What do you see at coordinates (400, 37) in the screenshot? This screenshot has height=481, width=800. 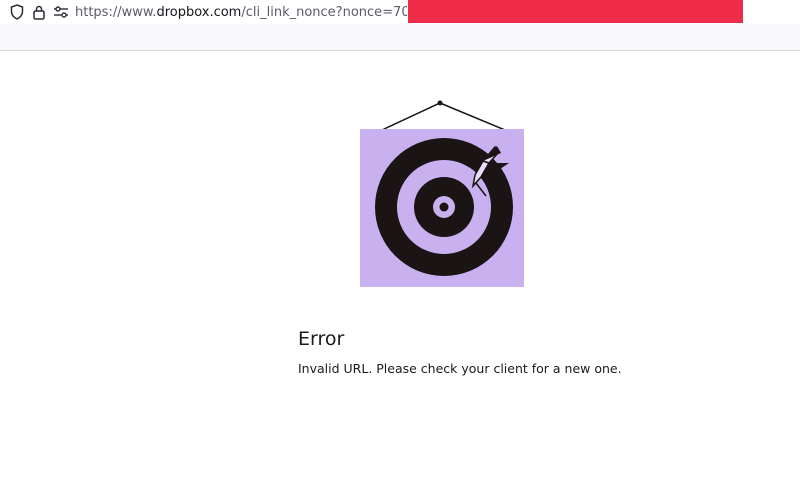 I see `toolbar-strip` at bounding box center [400, 37].